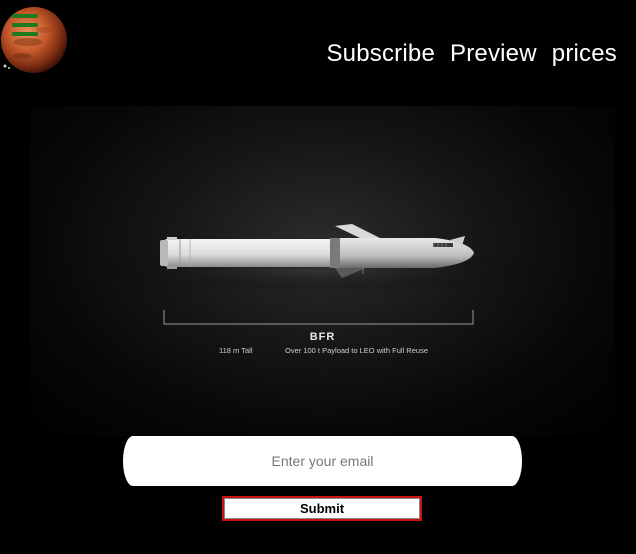  Describe the element at coordinates (380, 54) in the screenshot. I see `nav-subscribe: Subscribe` at that location.